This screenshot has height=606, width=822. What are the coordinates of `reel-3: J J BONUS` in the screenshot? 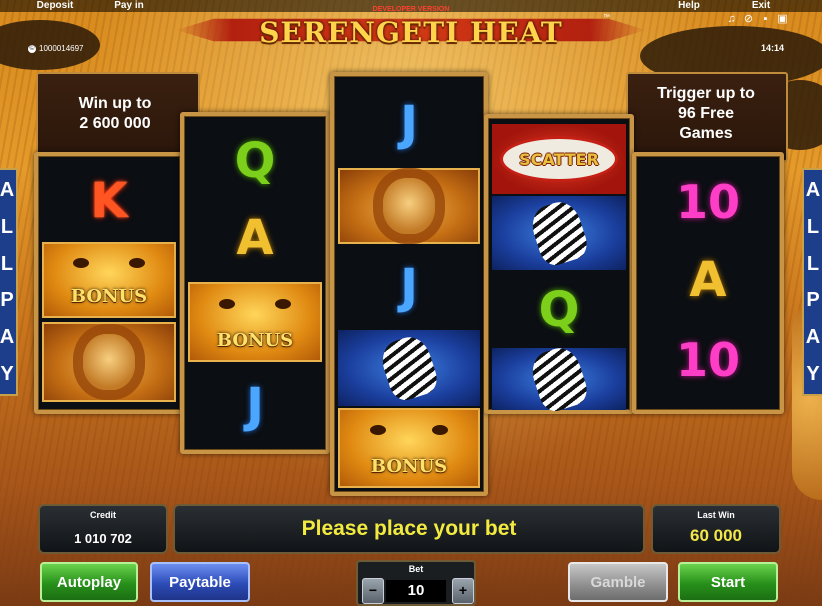 It's located at (409, 284).